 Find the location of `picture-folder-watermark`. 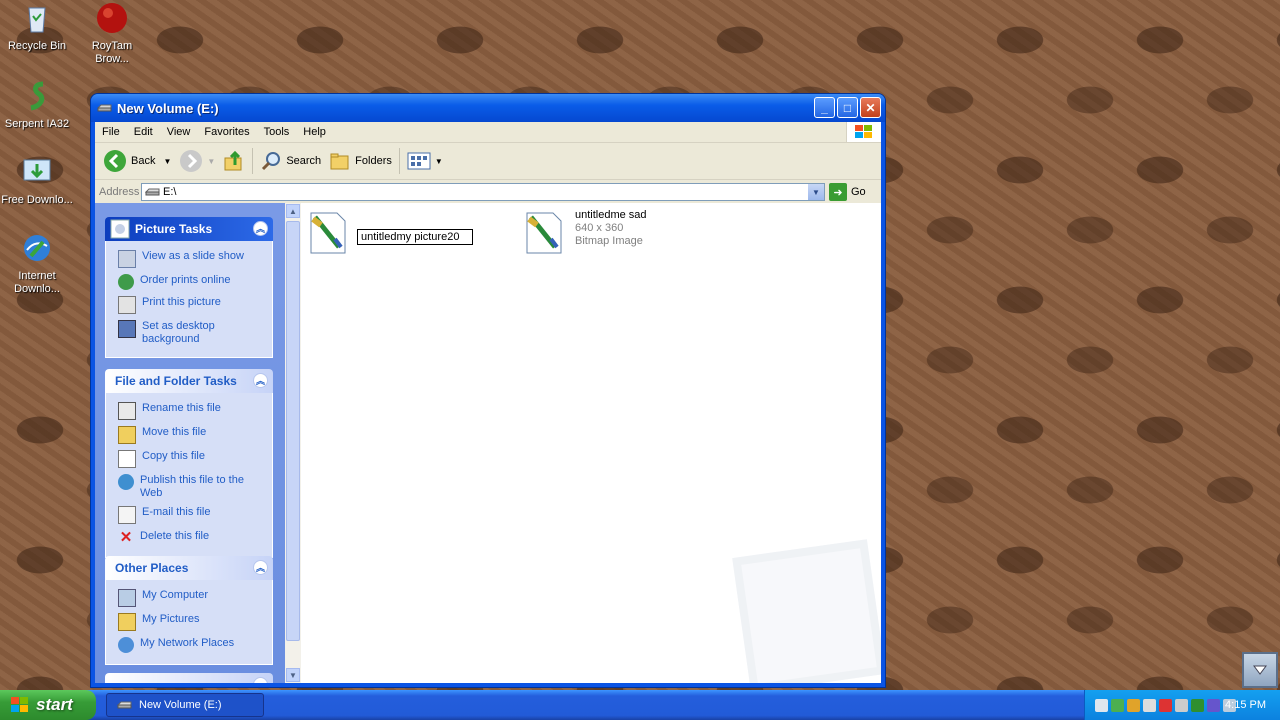

picture-folder-watermark is located at coordinates (806, 611).